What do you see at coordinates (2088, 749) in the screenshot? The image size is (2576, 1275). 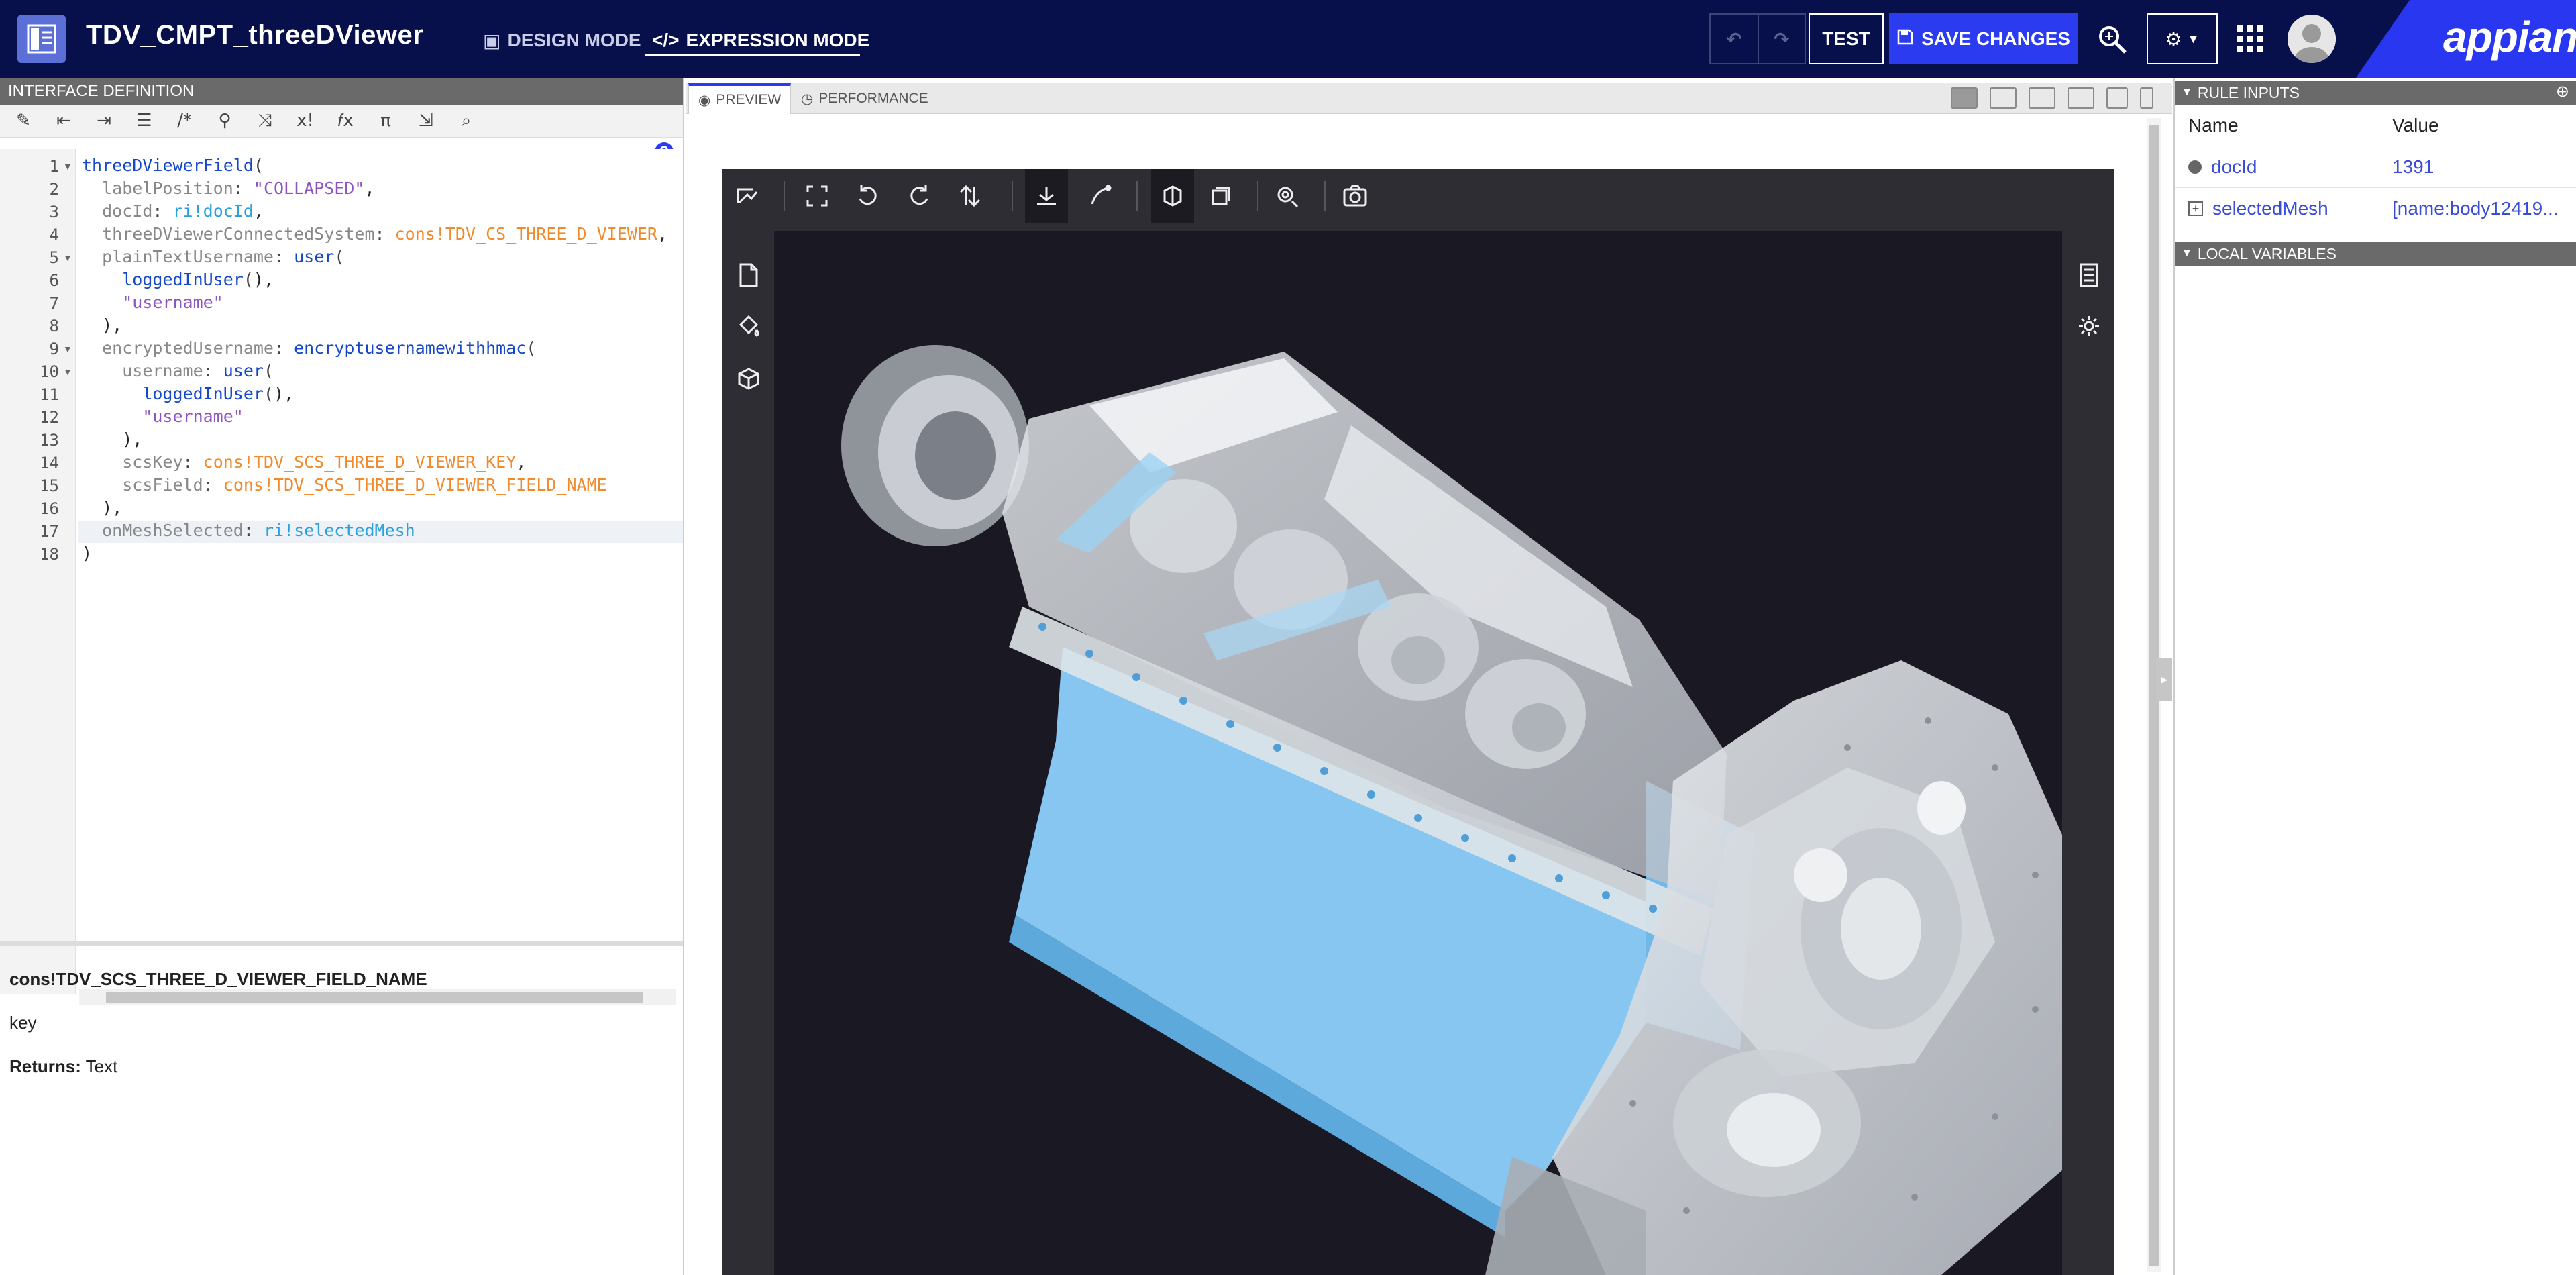 I see `viewer-right-sidebar` at bounding box center [2088, 749].